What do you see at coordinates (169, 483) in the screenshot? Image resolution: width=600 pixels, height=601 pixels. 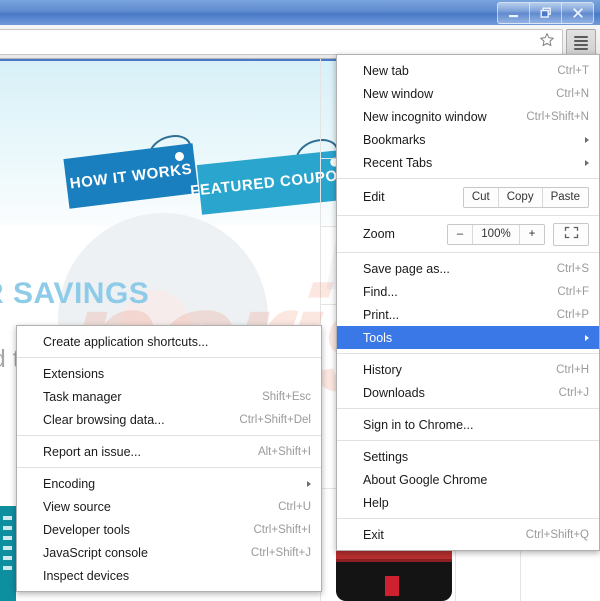 I see `submenu-item-encoding: Encoding` at bounding box center [169, 483].